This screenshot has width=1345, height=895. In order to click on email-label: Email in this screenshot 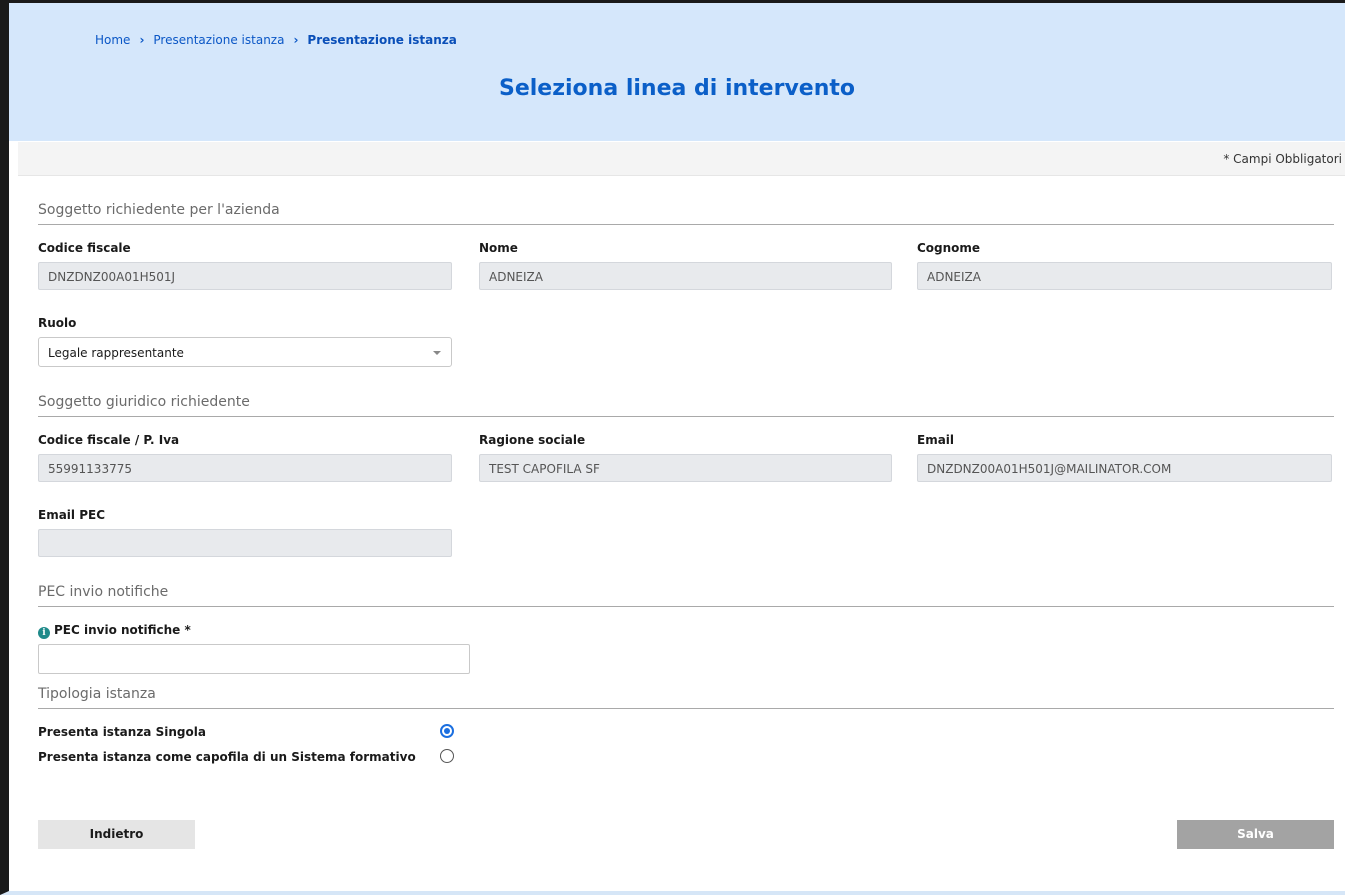, I will do `click(936, 440)`.